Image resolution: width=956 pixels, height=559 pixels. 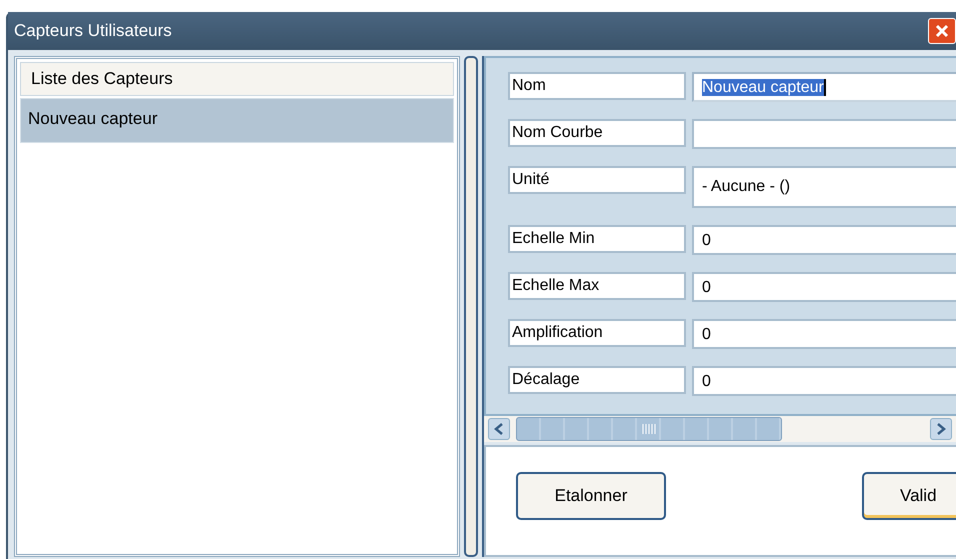 What do you see at coordinates (93, 31) in the screenshot?
I see `window-title: Capteurs Utilisateurs` at bounding box center [93, 31].